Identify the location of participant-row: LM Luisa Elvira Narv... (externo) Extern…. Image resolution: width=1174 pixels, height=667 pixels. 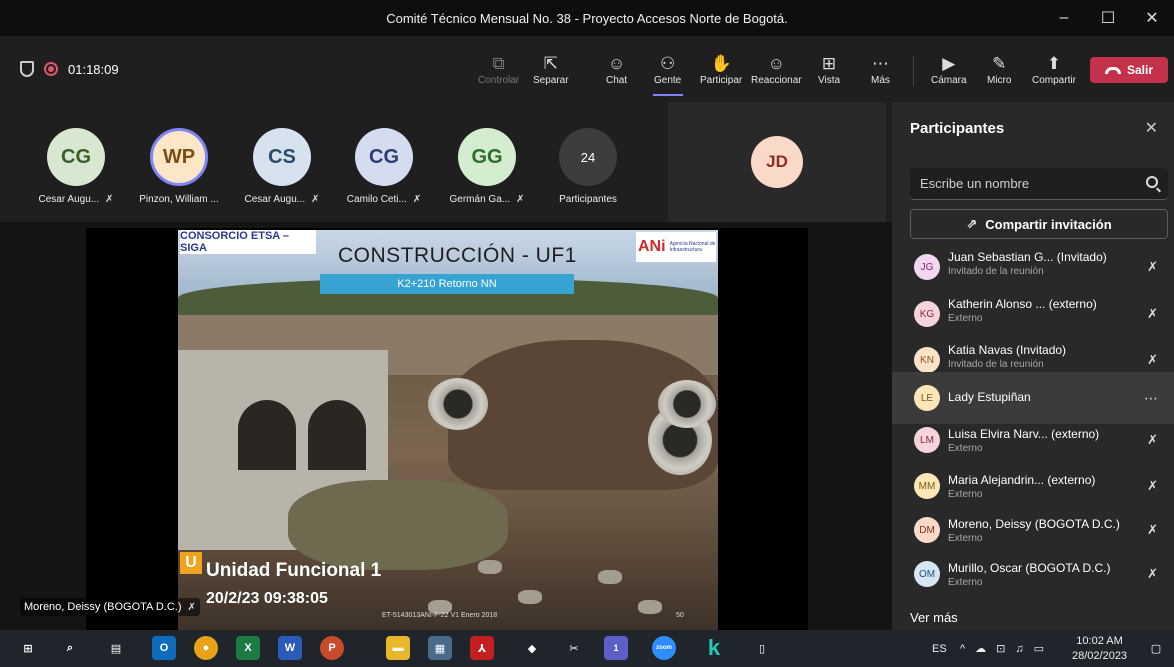
(1033, 440).